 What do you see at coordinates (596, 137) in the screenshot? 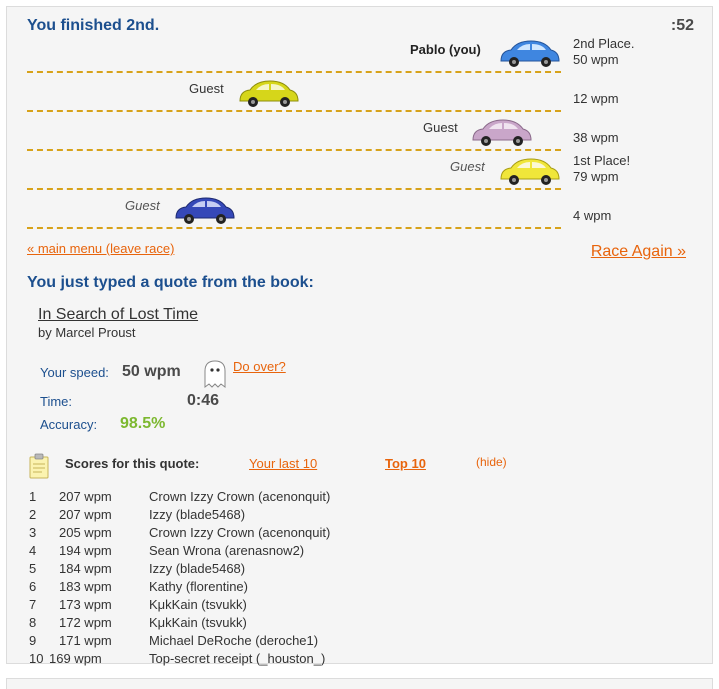
I see `racer-wpm: 38 wpm` at bounding box center [596, 137].